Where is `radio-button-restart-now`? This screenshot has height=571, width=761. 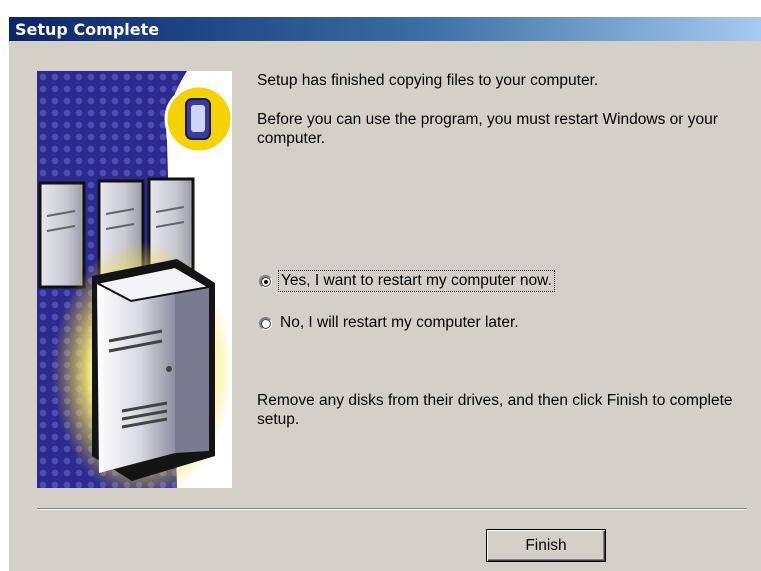
radio-button-restart-now is located at coordinates (265, 281).